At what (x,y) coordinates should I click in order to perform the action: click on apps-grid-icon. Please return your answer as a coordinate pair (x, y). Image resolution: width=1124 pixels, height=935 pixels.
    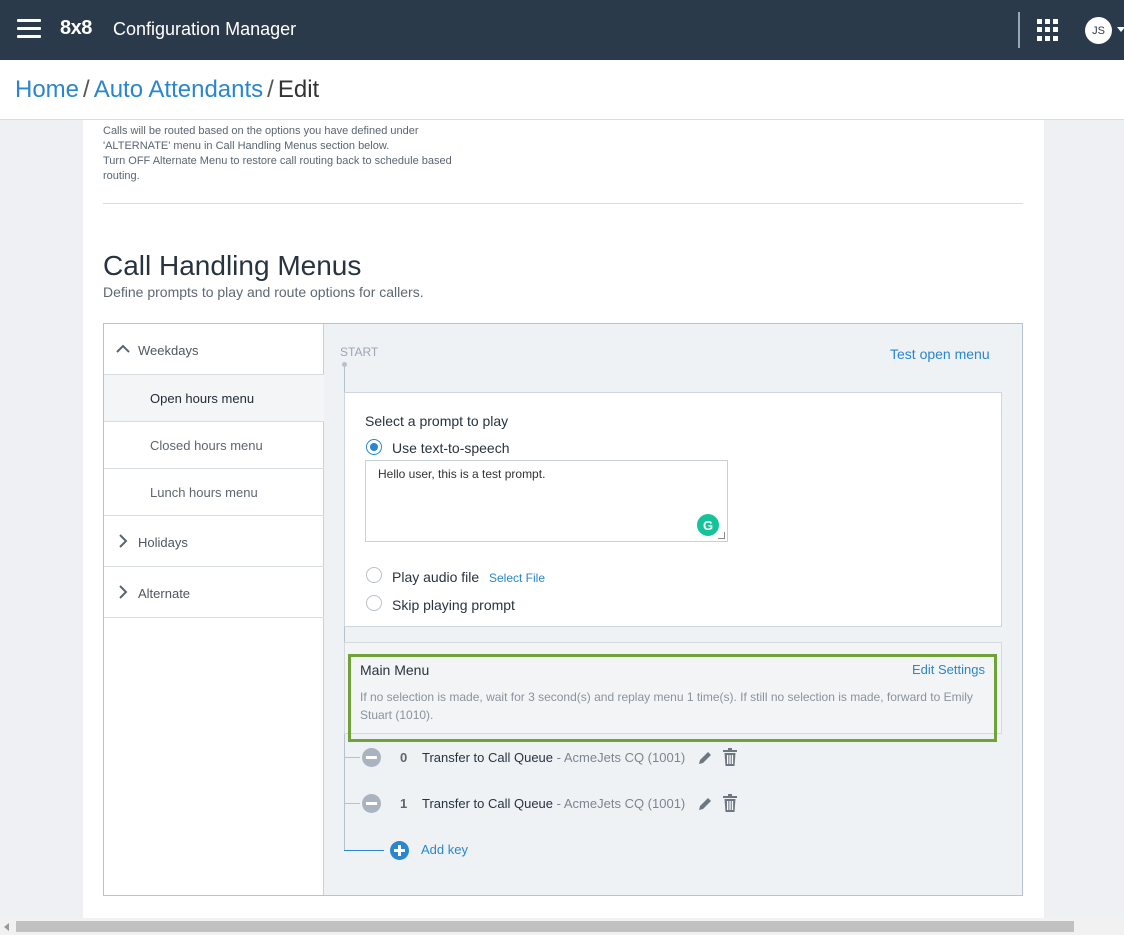
    Looking at the image, I should click on (1048, 30).